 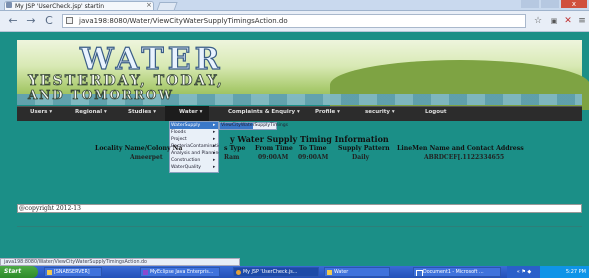 I want to click on column-header-from-time: From Time, so click(x=274, y=148).